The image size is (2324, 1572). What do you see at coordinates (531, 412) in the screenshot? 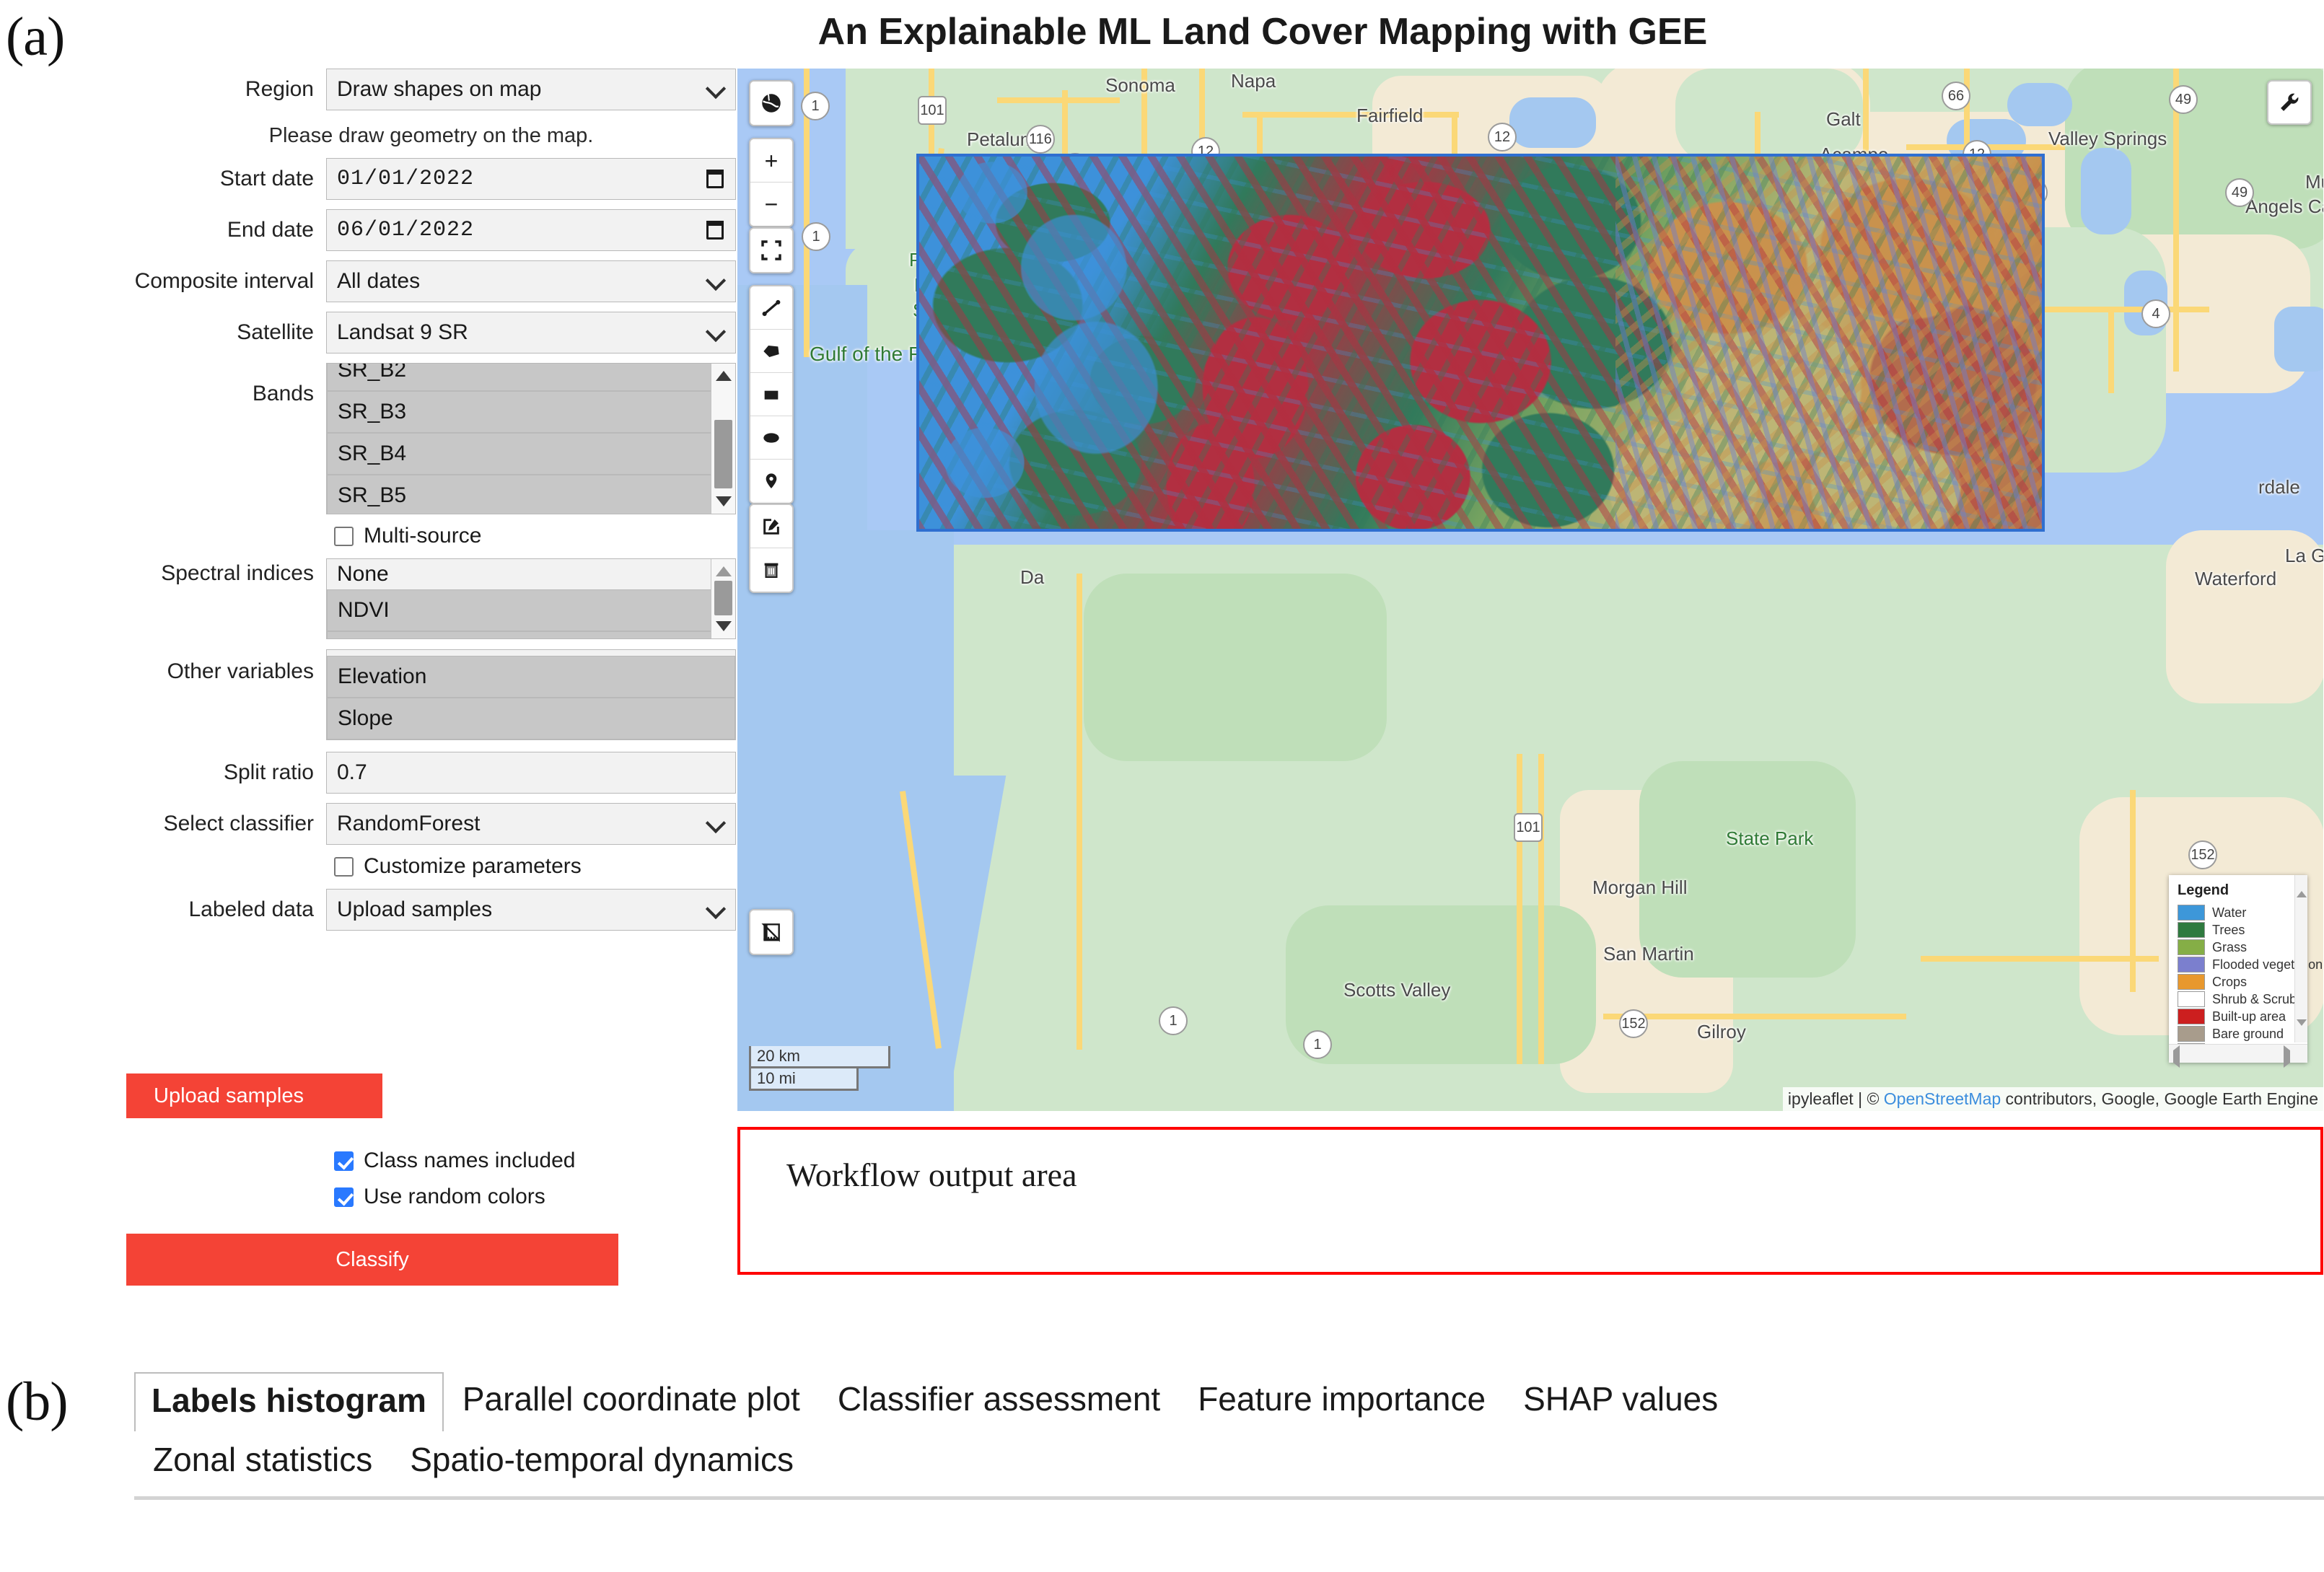
I see `bands-option: SR_B3` at bounding box center [531, 412].